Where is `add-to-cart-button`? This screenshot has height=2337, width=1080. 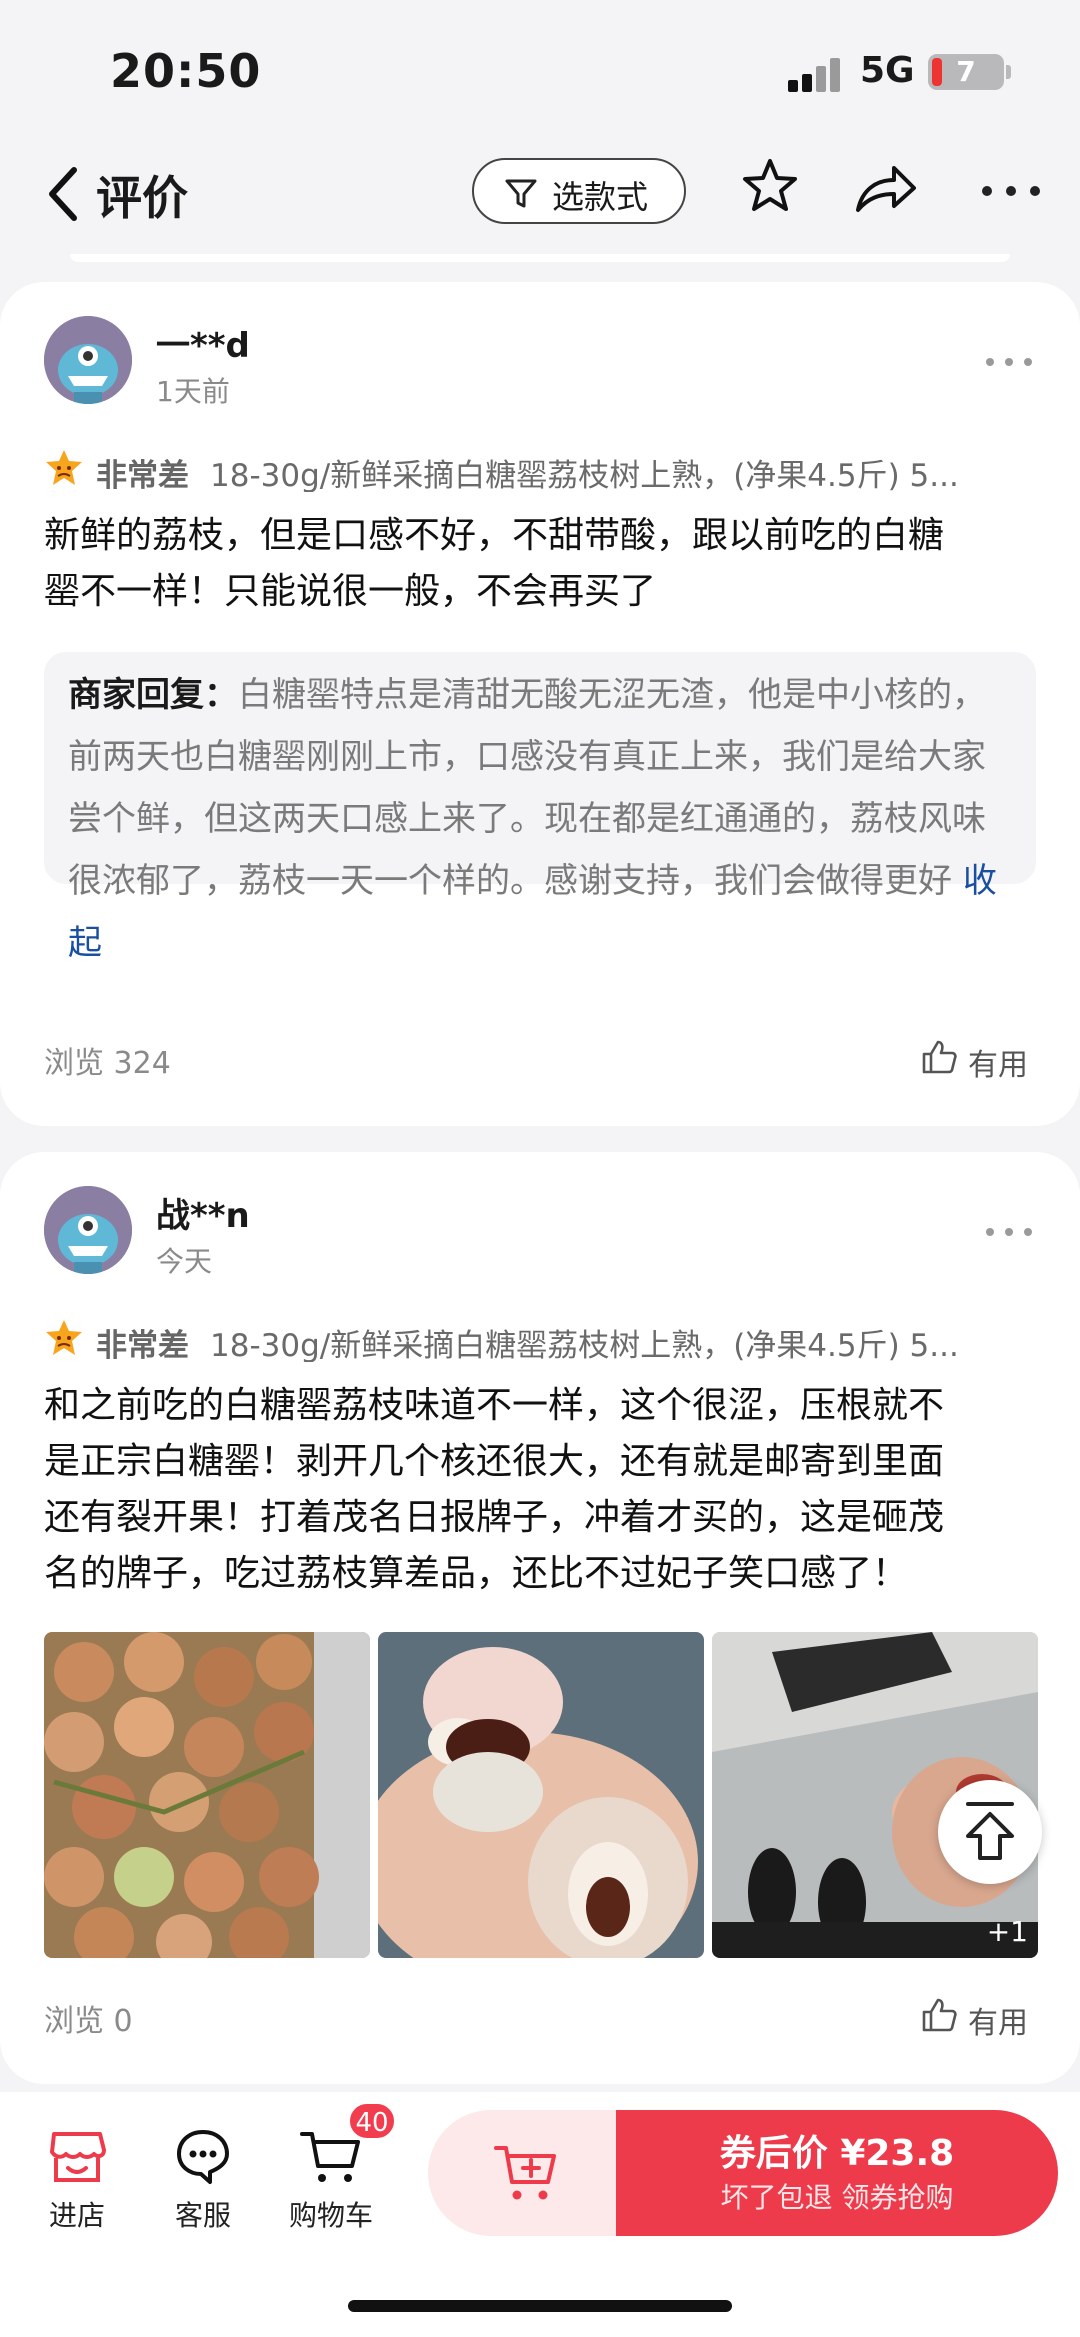
add-to-cart-button is located at coordinates (528, 2173).